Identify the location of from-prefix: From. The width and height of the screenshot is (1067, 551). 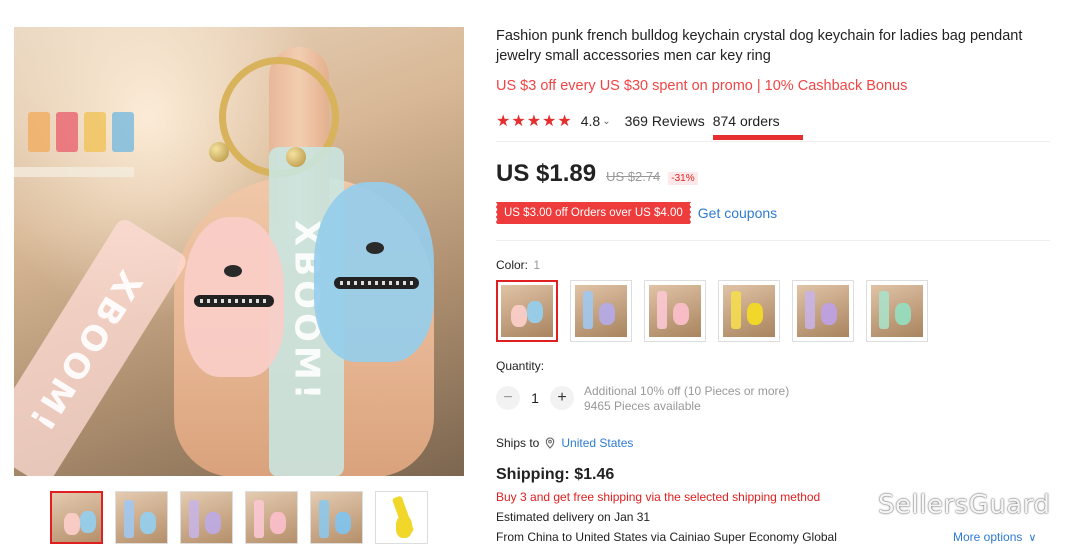
(510, 537).